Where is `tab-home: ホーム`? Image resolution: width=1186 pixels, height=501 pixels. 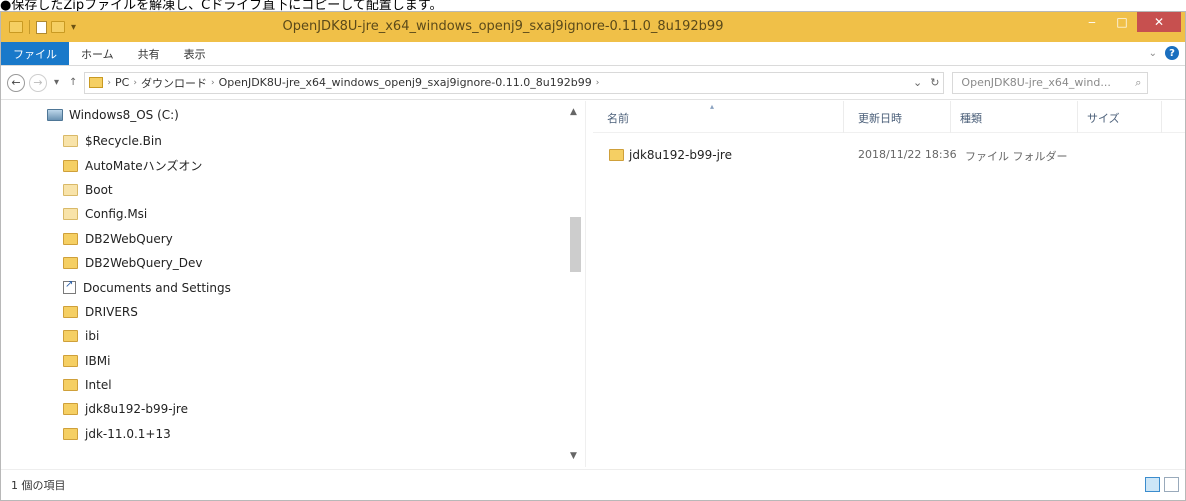 tab-home: ホーム is located at coordinates (97, 53).